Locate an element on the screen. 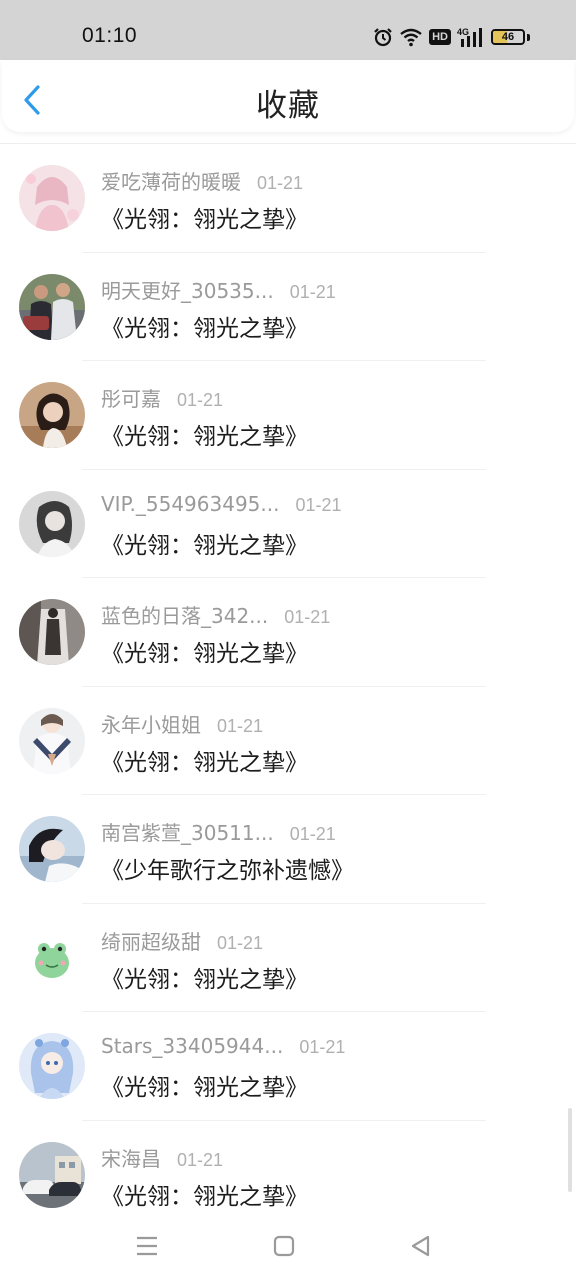 Image resolution: width=576 pixels, height=1280 pixels. app-header: 收藏 is located at coordinates (288, 96).